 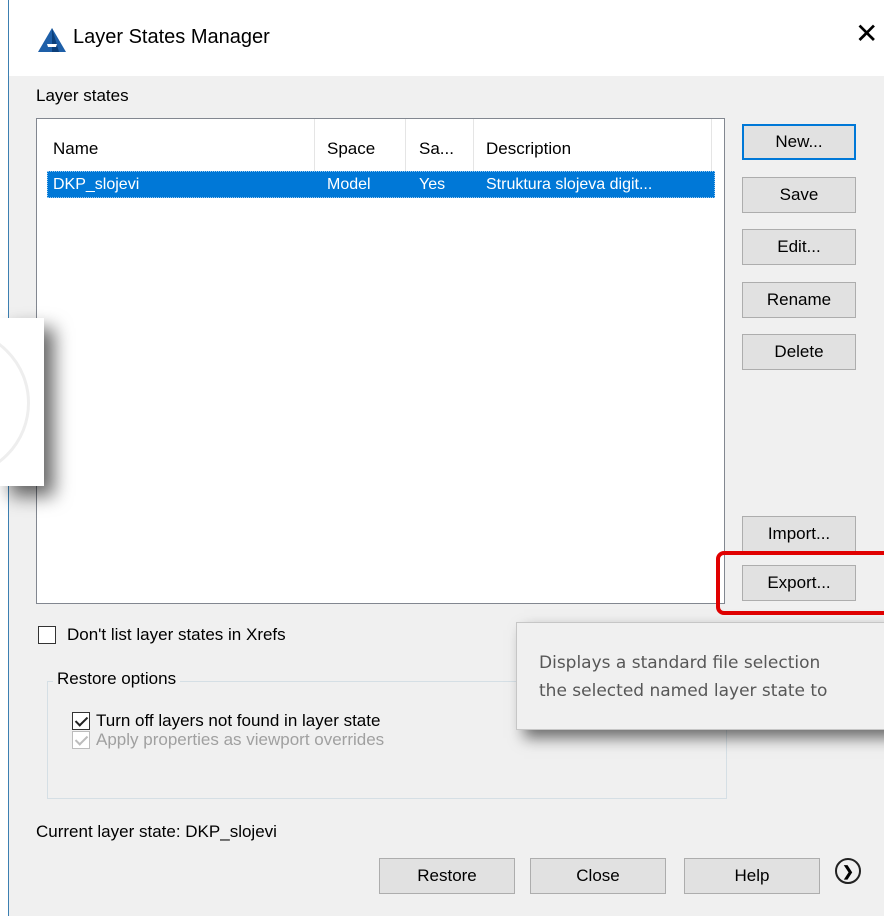 What do you see at coordinates (240, 739) in the screenshot?
I see `apply-properties-label: Apply properties as viewport overrides` at bounding box center [240, 739].